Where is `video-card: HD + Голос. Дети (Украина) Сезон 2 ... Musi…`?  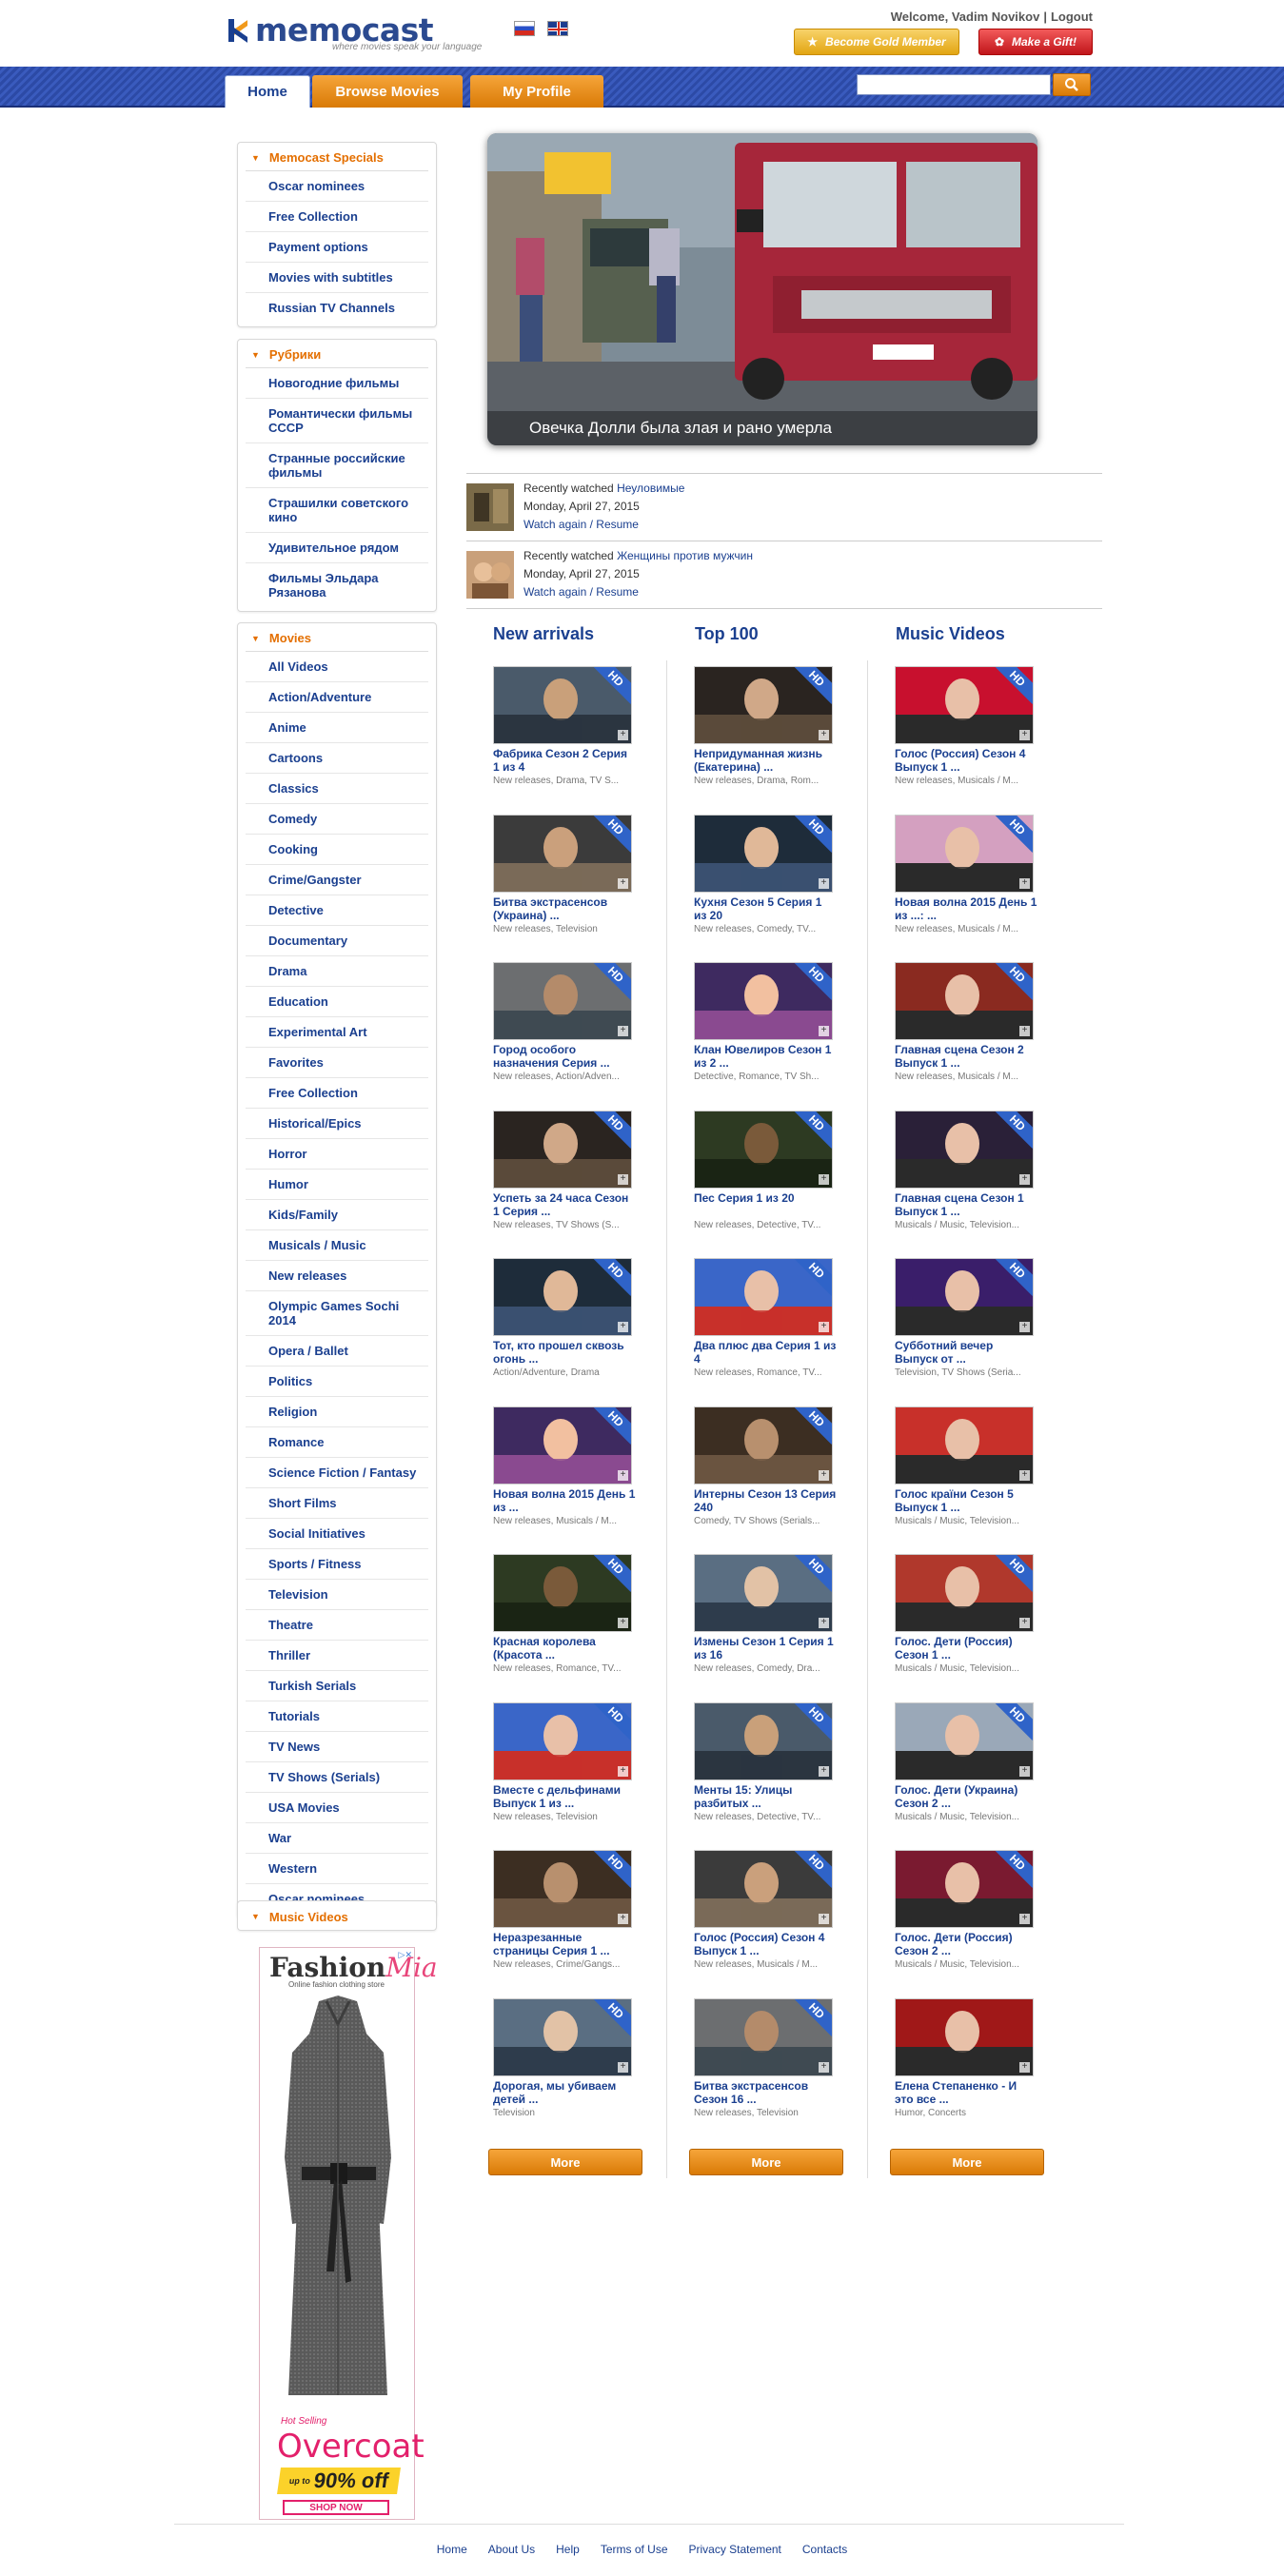
video-card: HD + Голос. Дети (Украина) Сезон 2 ... Musi… is located at coordinates (966, 1762).